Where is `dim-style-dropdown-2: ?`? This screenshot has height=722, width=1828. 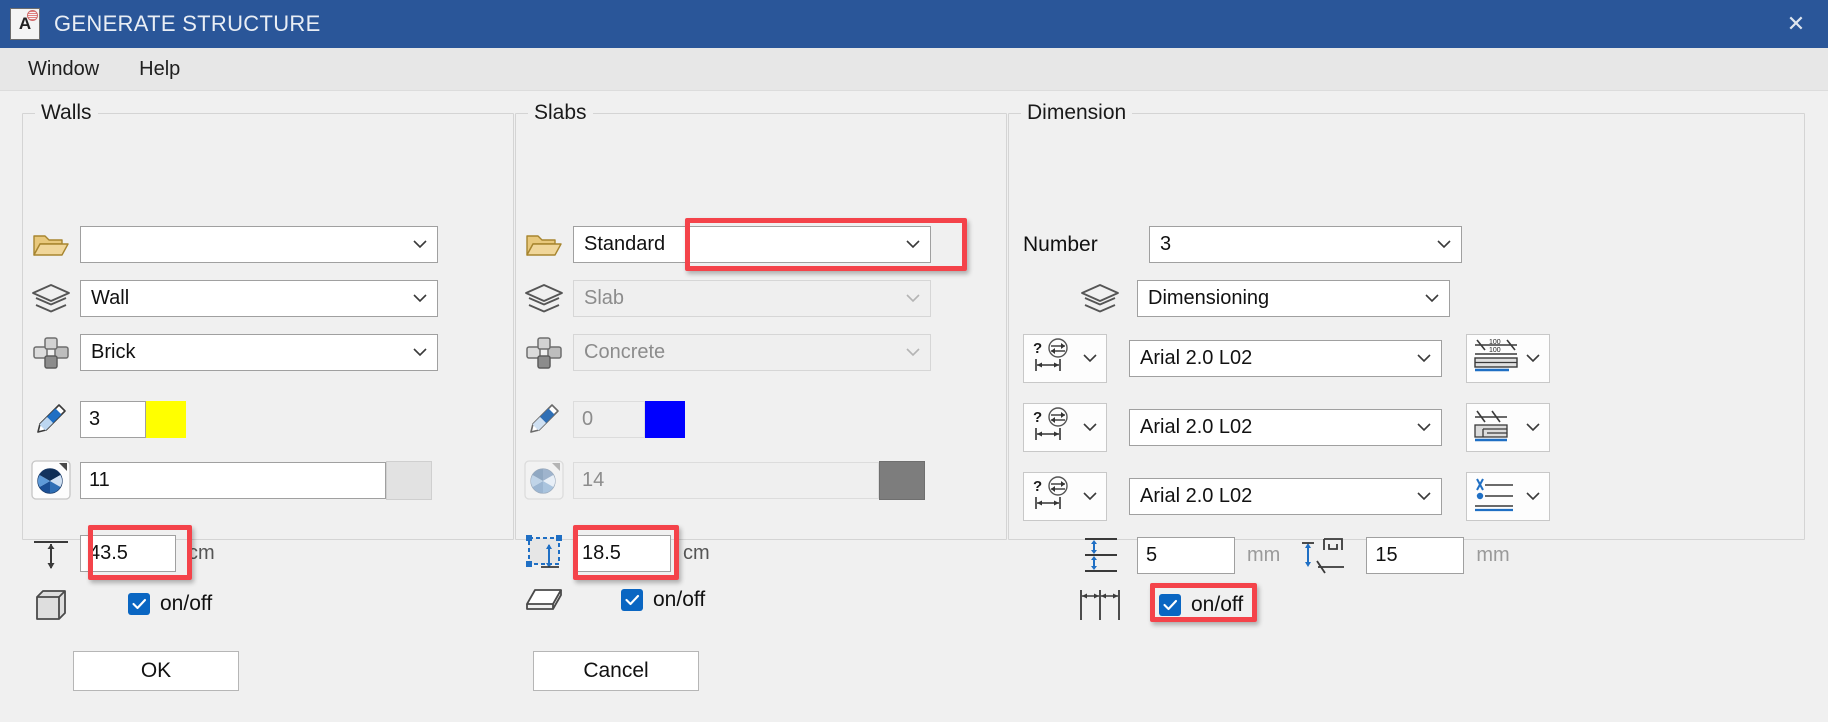 dim-style-dropdown-2: ? is located at coordinates (1065, 427).